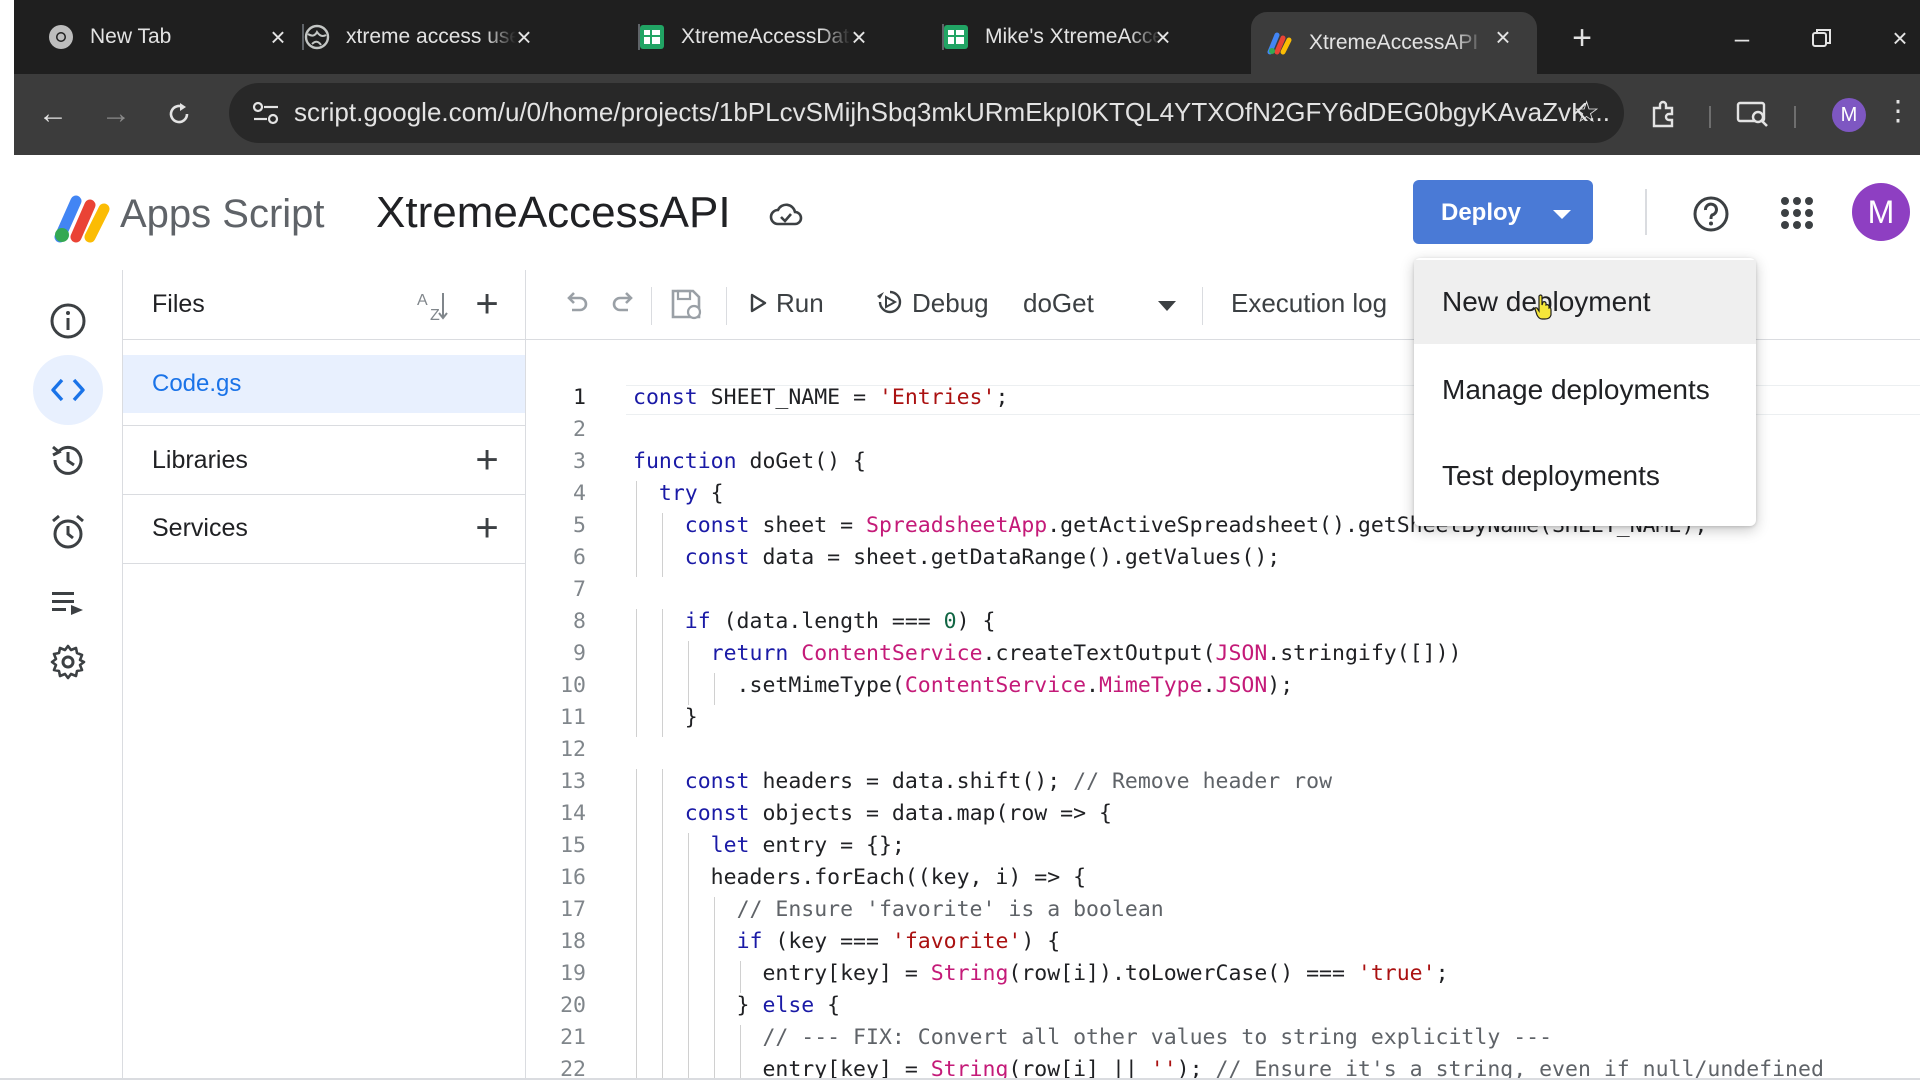 This screenshot has width=1920, height=1080. I want to click on code-text: } else {, so click(737, 1005).